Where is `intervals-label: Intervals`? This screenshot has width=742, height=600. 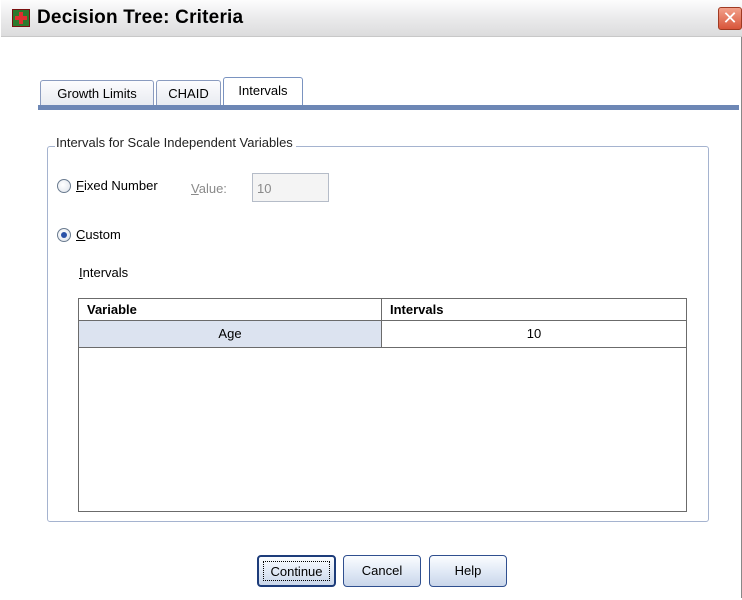
intervals-label: Intervals is located at coordinates (104, 272).